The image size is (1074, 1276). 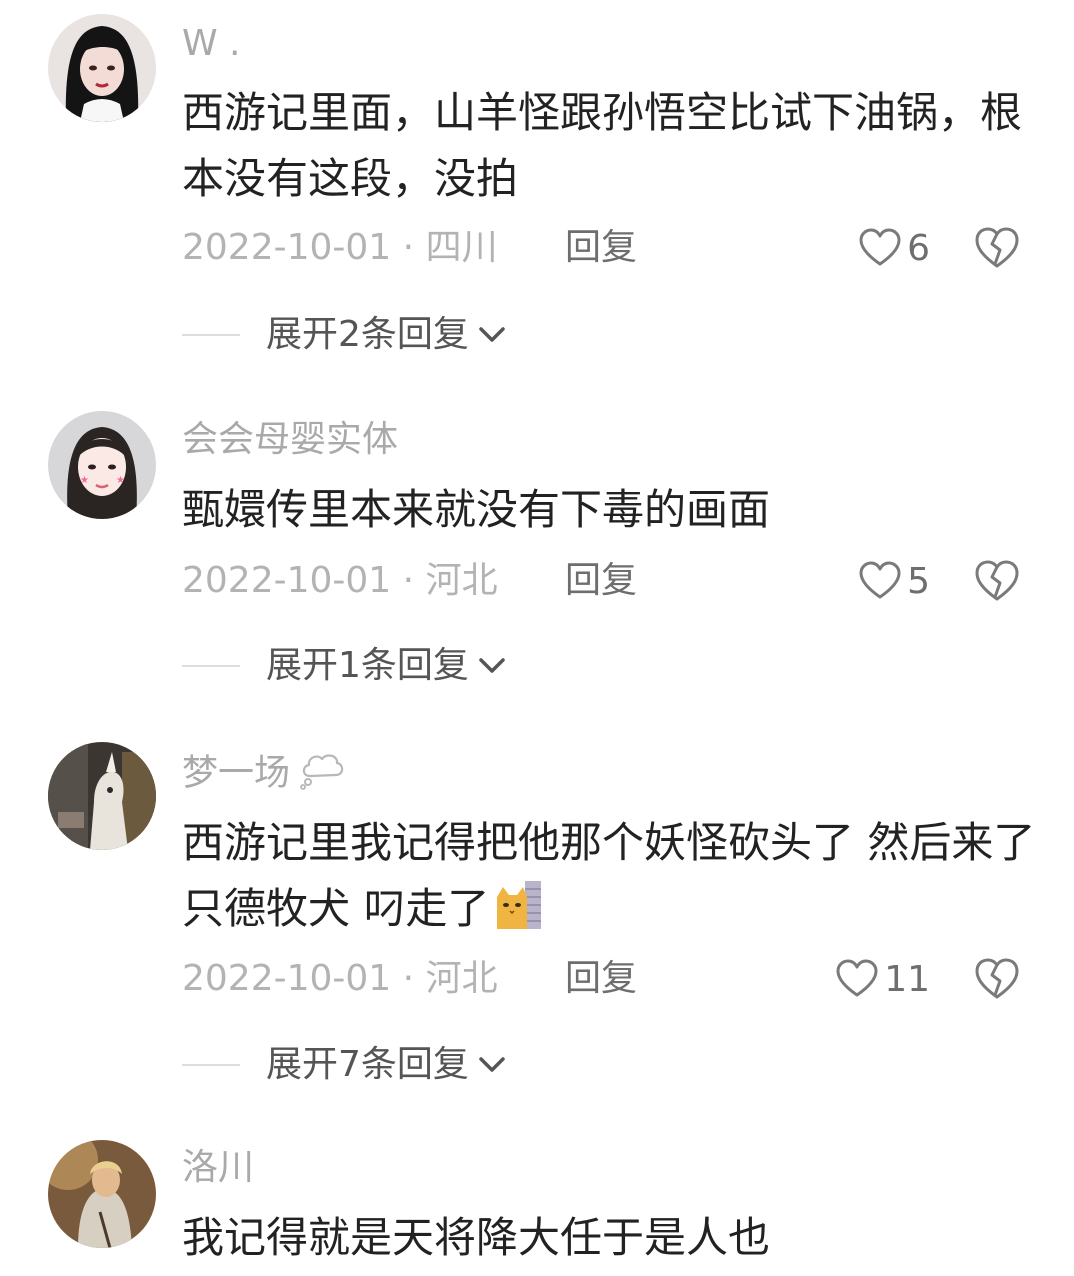 I want to click on like-button: 11, so click(x=870, y=979).